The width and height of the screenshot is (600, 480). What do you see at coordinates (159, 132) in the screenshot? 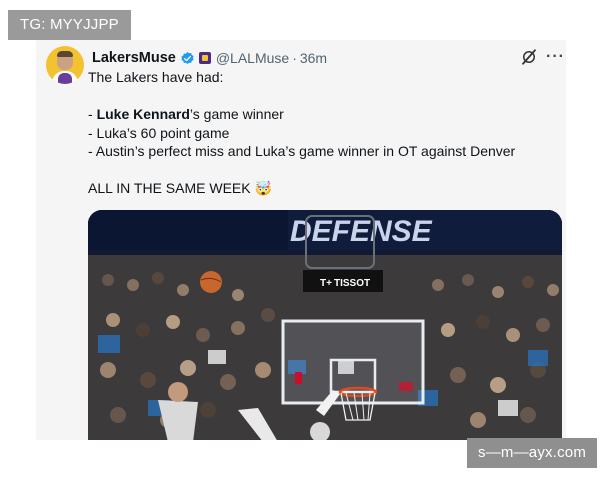
I see `tweet-line-3: - Luka’s 60 point game` at bounding box center [159, 132].